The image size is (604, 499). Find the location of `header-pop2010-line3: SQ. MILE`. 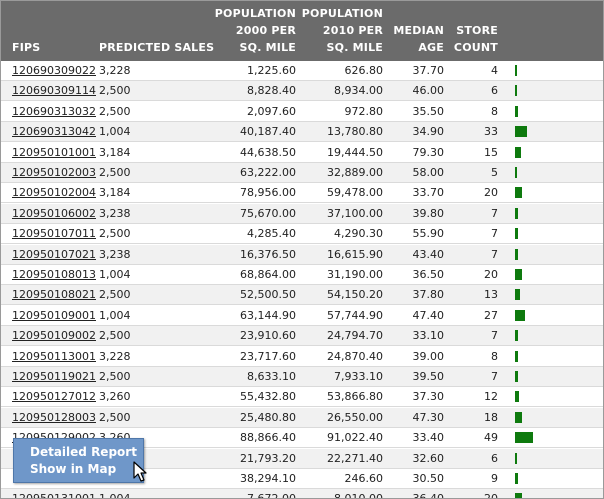

header-pop2010-line3: SQ. MILE is located at coordinates (354, 47).